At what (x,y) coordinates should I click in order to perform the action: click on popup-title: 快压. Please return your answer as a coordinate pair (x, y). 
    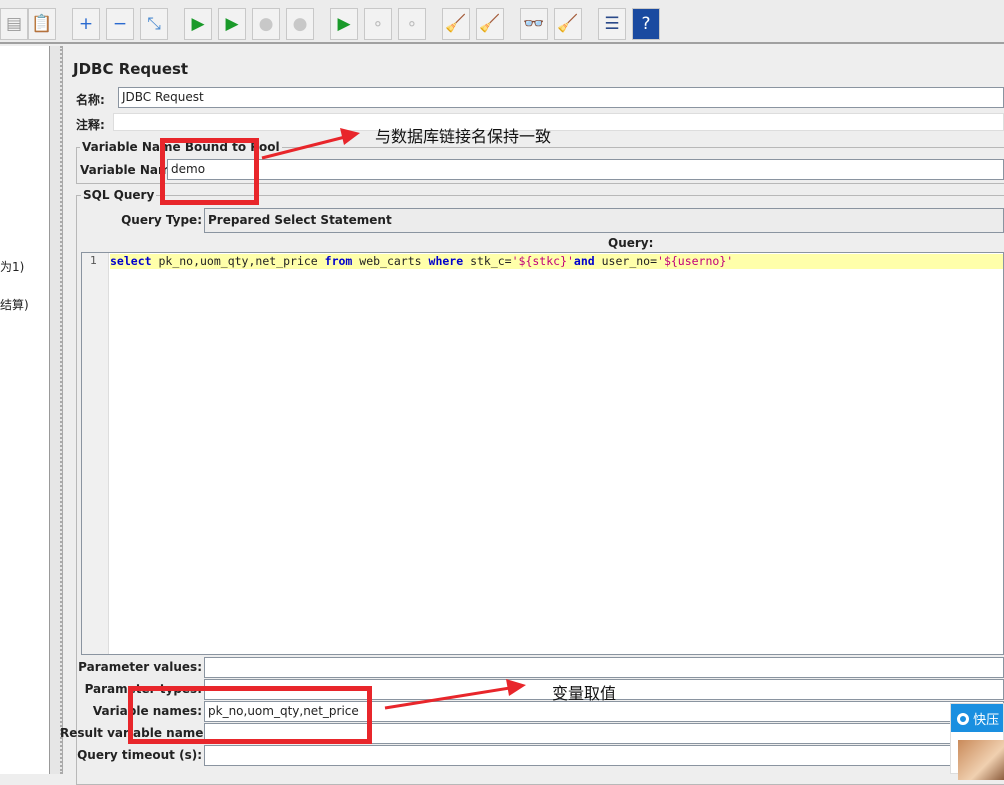
    Looking at the image, I should click on (986, 720).